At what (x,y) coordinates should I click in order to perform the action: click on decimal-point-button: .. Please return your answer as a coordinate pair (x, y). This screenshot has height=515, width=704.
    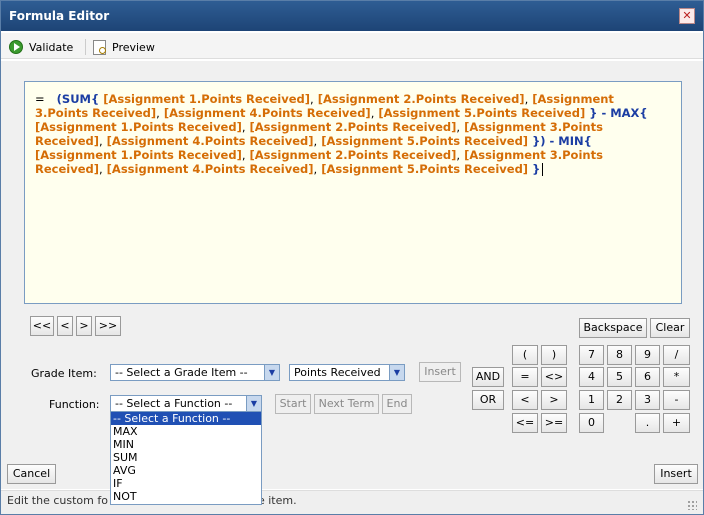
    Looking at the image, I should click on (647, 423).